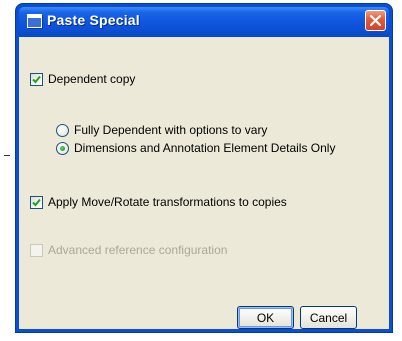  Describe the element at coordinates (7, 155) in the screenshot. I see `stray-dash` at that location.